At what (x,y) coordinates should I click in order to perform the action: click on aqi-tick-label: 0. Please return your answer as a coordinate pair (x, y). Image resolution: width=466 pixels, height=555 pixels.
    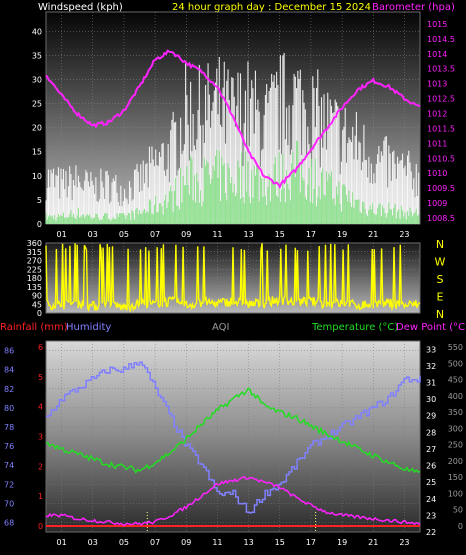
    Looking at the image, I should click on (460, 526).